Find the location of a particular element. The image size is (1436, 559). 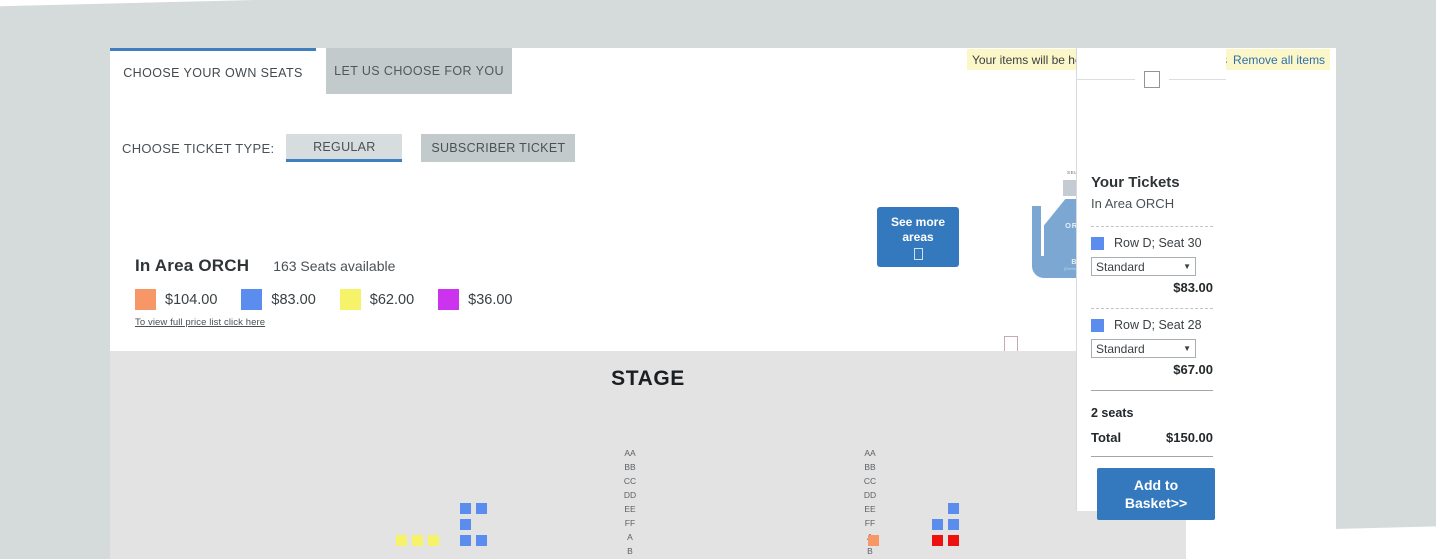

ticket-type-subscriber-button: SUBSCRIBER TICKET is located at coordinates (498, 148).